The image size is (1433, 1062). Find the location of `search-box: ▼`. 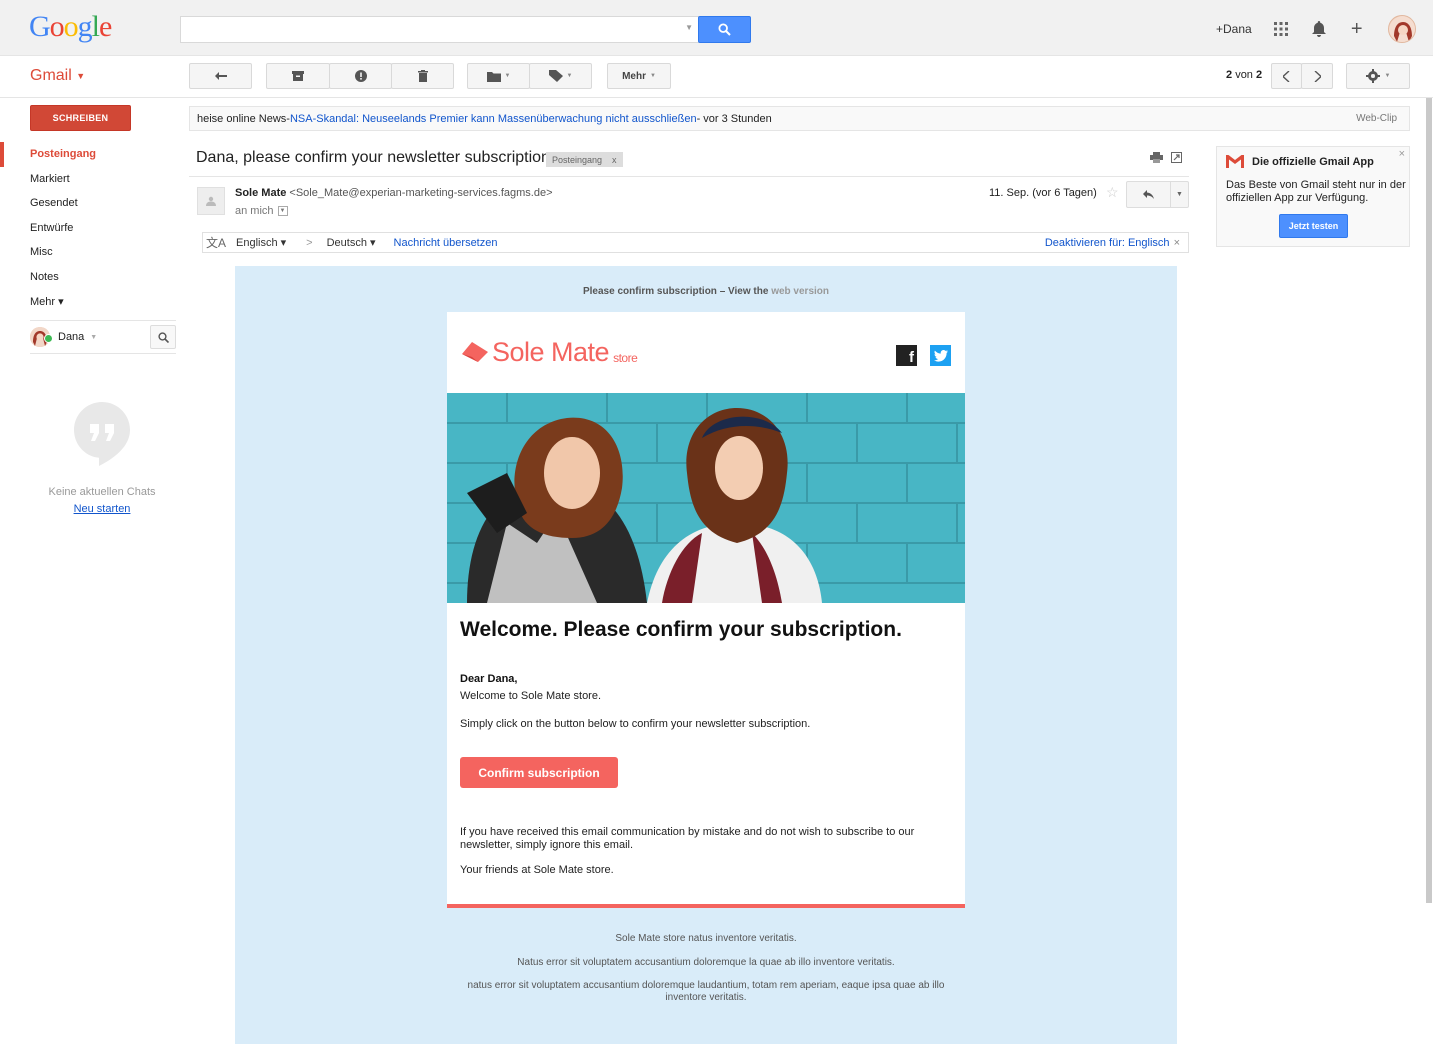

search-box: ▼ is located at coordinates (440, 29).